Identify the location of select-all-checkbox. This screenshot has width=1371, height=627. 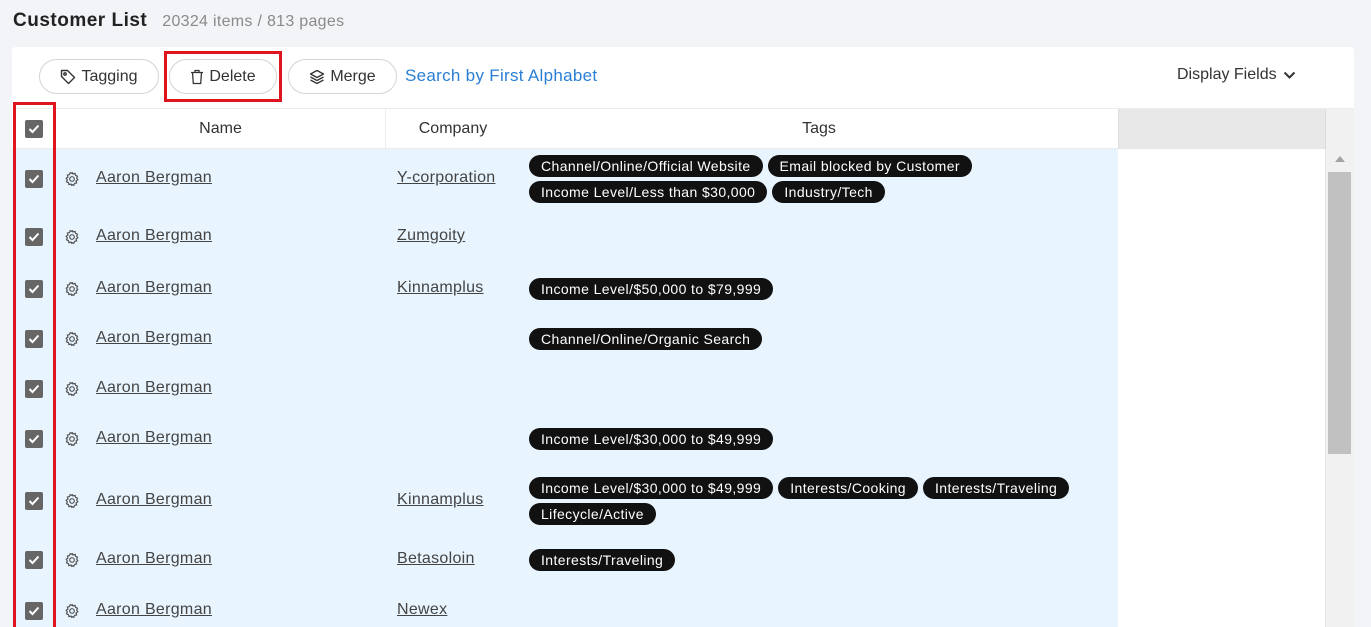
(34, 129).